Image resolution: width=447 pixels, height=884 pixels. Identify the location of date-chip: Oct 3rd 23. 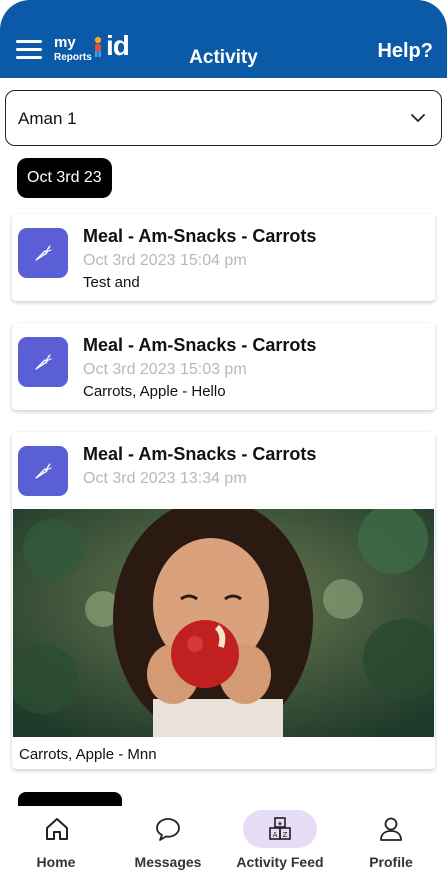
(64, 178).